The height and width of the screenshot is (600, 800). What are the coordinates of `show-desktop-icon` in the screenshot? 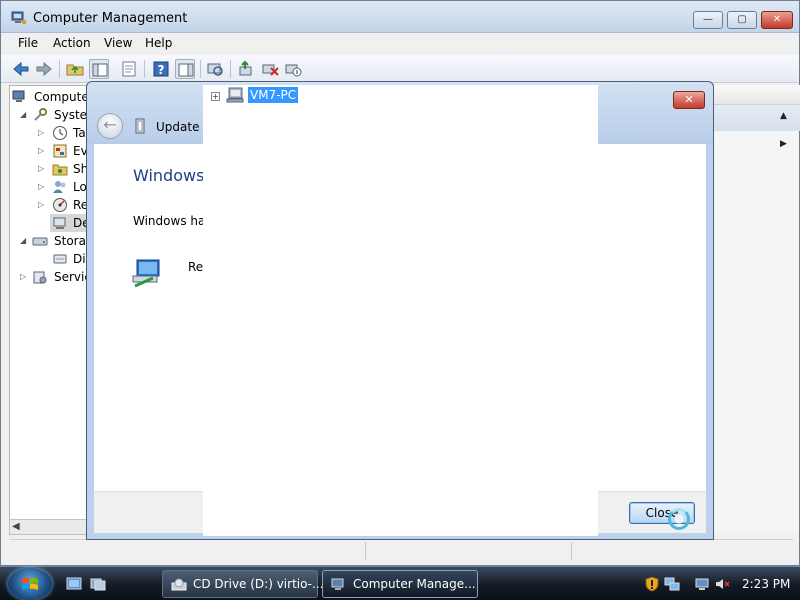 It's located at (74, 584).